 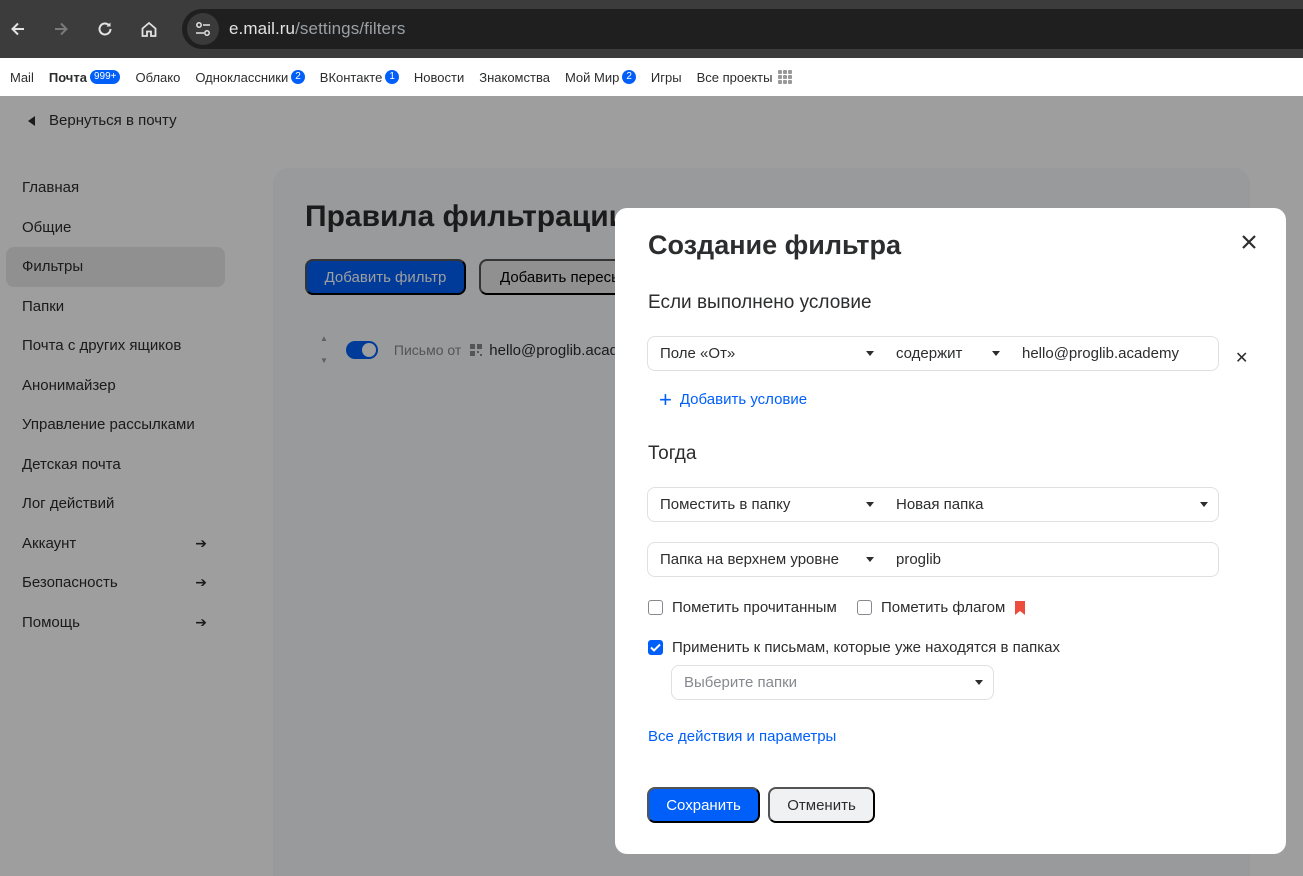 What do you see at coordinates (67, 77) in the screenshot?
I see `portal-label: Почта` at bounding box center [67, 77].